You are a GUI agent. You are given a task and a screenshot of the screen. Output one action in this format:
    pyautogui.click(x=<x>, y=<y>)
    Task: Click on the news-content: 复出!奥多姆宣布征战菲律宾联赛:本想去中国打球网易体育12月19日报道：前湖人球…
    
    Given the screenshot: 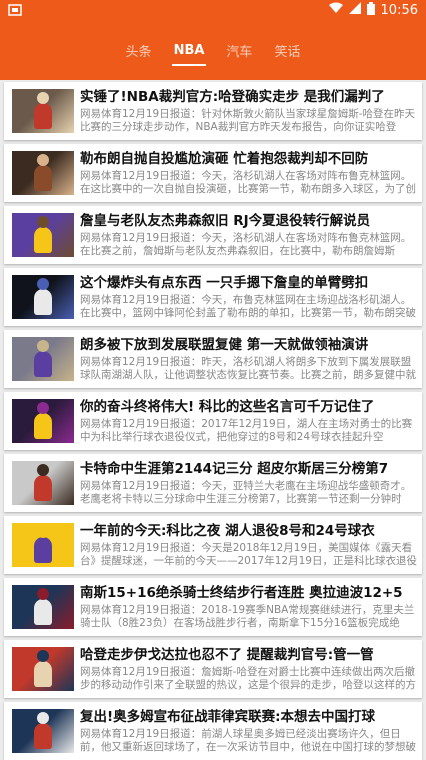 What is the action you would take?
    pyautogui.click(x=251, y=731)
    